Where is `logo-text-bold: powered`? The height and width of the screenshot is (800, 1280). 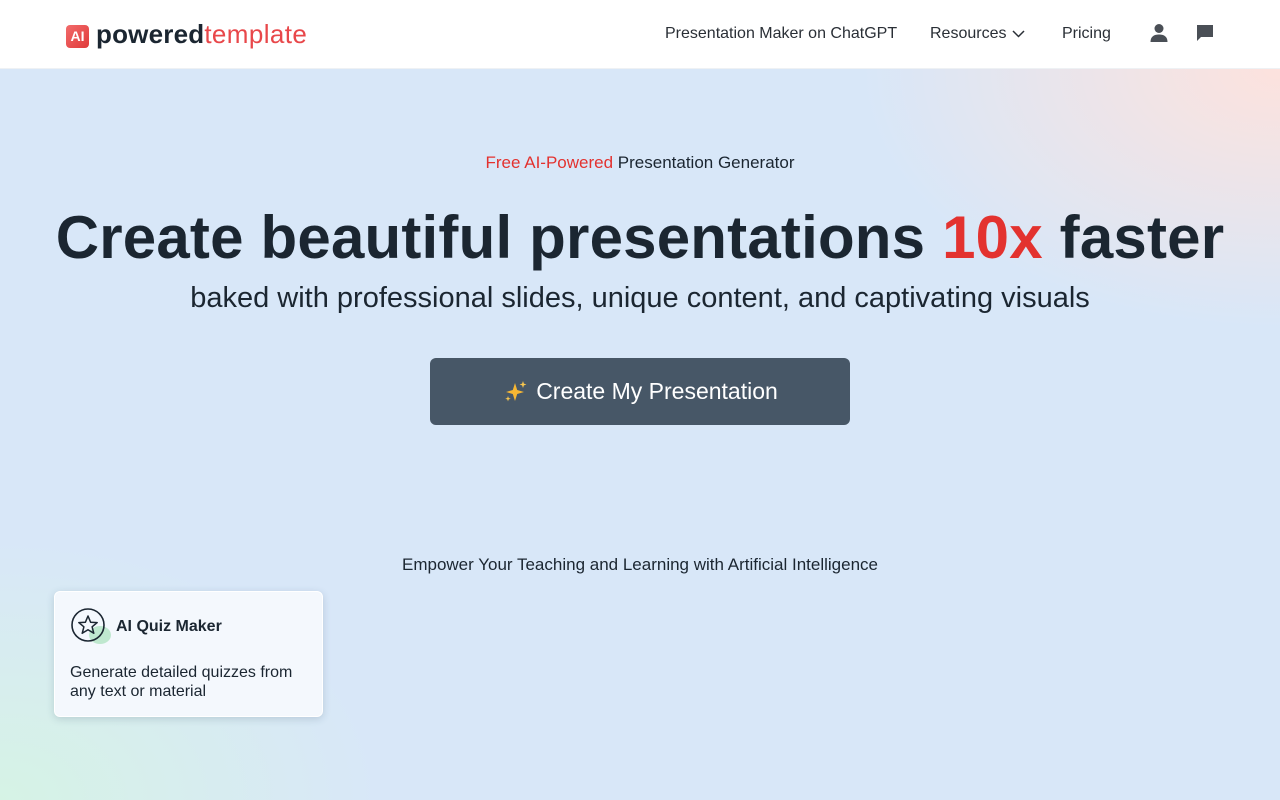 logo-text-bold: powered is located at coordinates (150, 34).